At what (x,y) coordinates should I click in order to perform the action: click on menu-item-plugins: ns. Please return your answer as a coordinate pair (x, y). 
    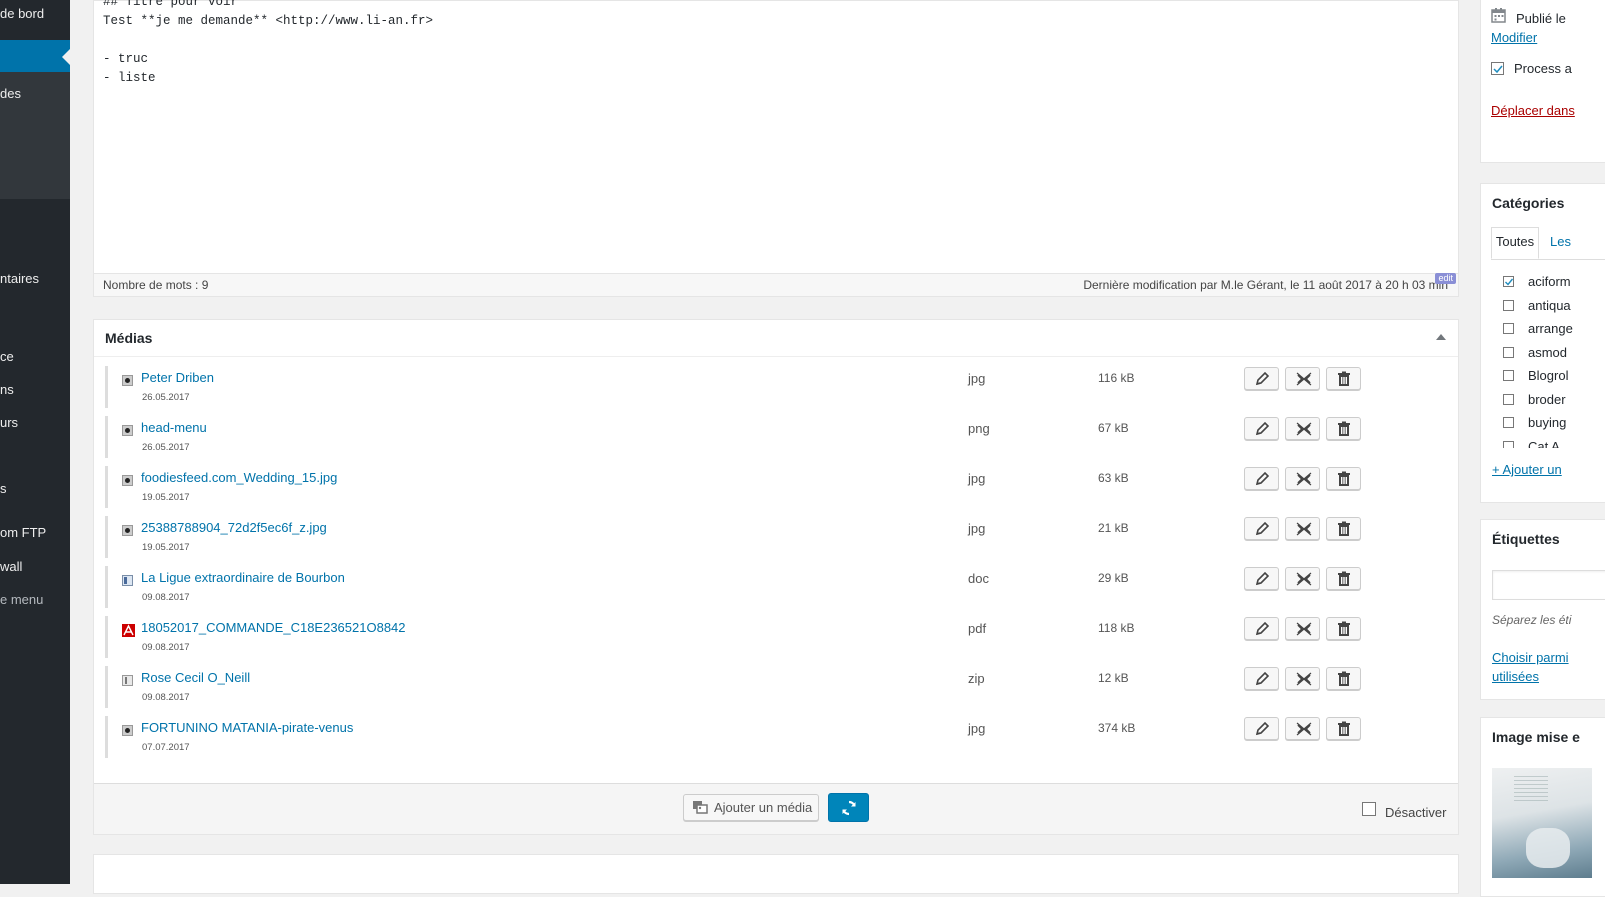
    Looking at the image, I should click on (7, 390).